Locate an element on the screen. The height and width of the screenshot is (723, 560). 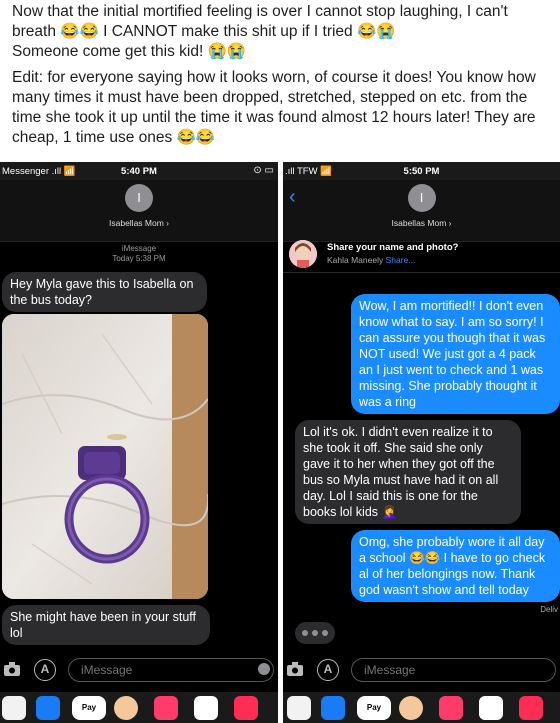
attached-photo is located at coordinates (105, 456).